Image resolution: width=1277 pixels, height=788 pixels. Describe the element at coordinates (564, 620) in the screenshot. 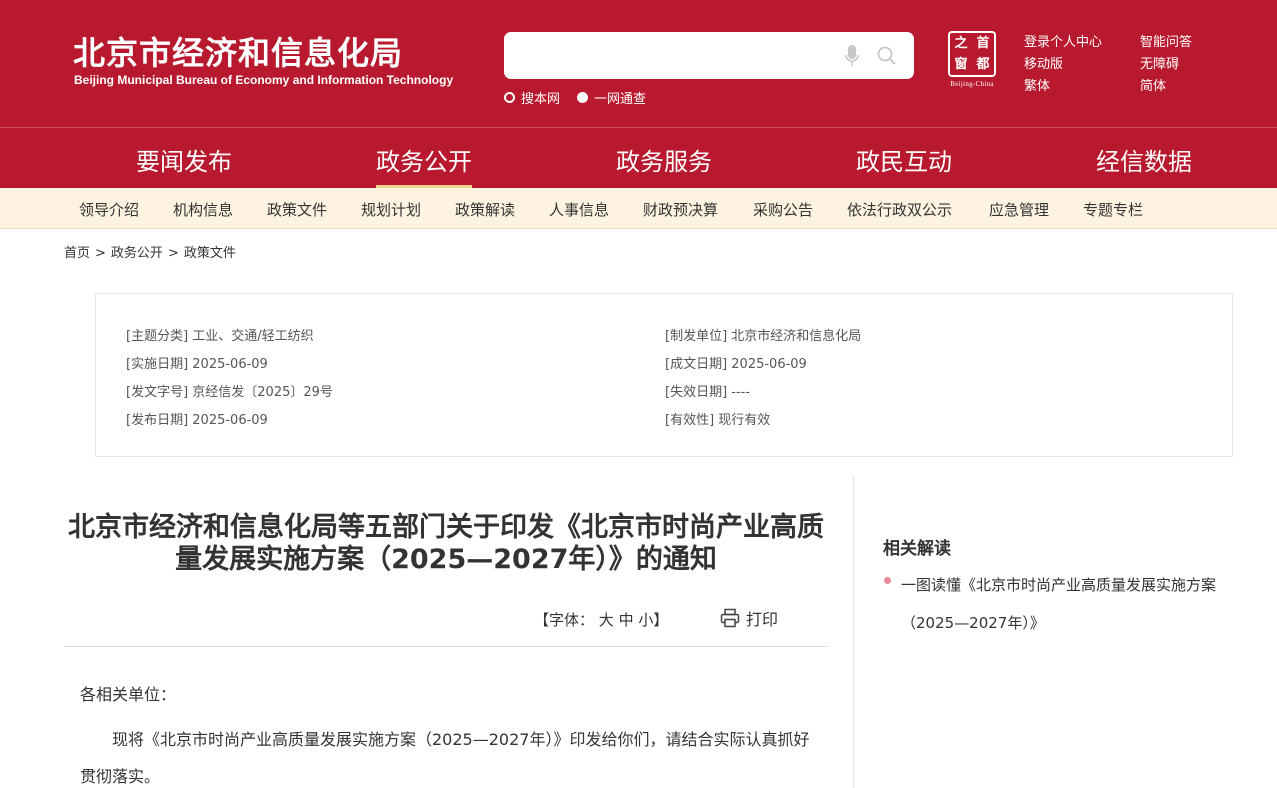

I see `font-size-label: 【字体：` at that location.